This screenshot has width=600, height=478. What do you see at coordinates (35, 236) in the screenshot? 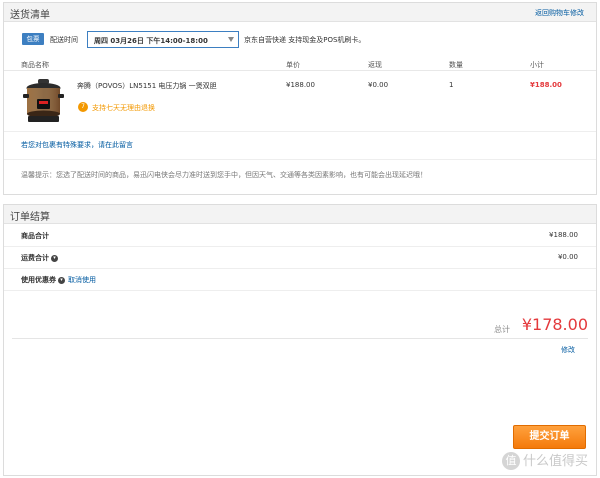
I see `goods-total-label: 商品合计` at bounding box center [35, 236].